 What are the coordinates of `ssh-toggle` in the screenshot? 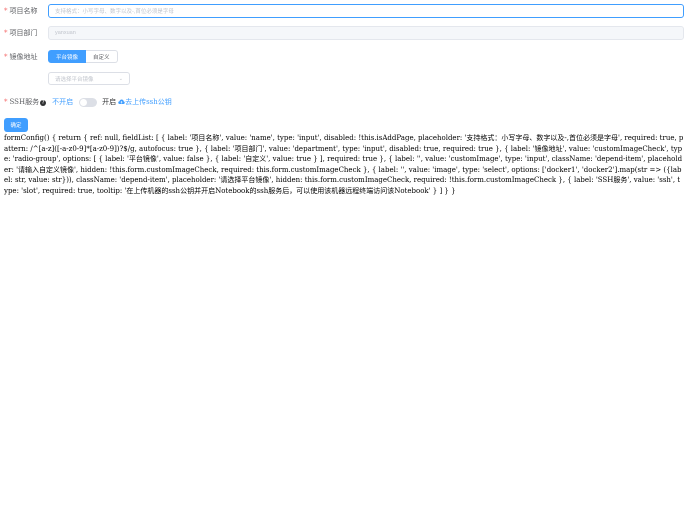 It's located at (88, 102).